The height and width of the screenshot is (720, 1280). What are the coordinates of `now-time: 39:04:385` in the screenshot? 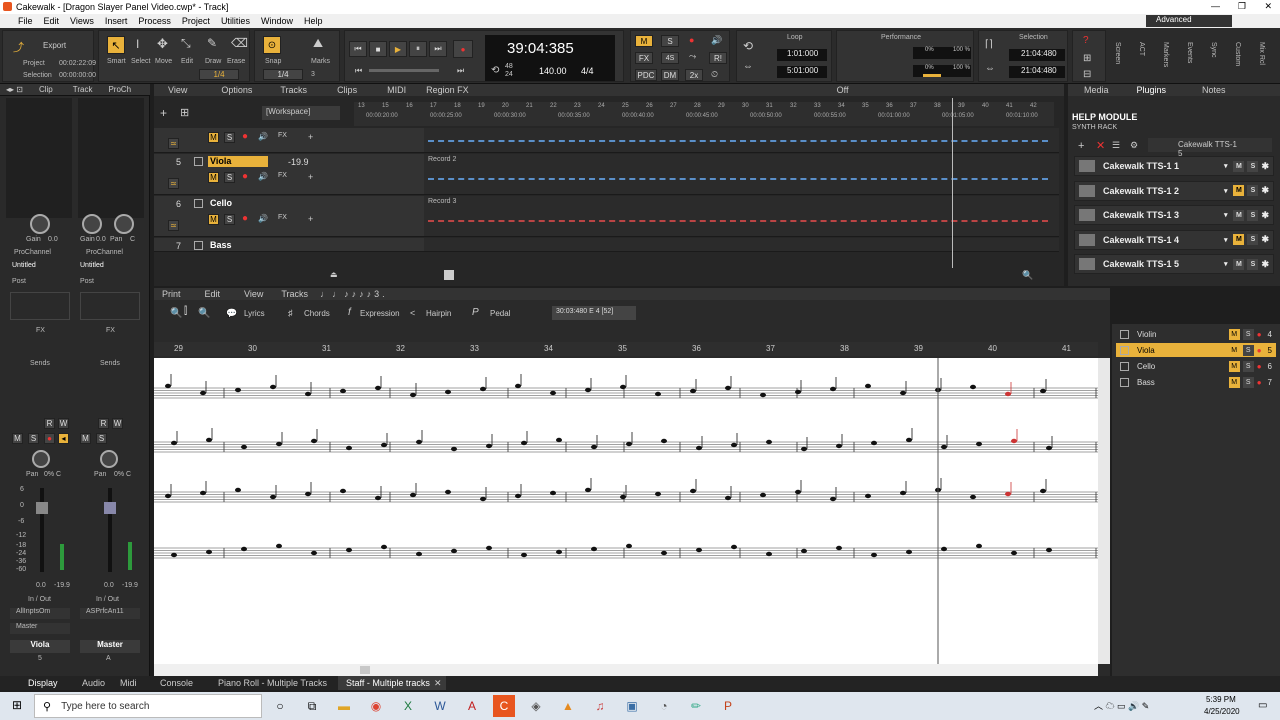 It's located at (540, 48).